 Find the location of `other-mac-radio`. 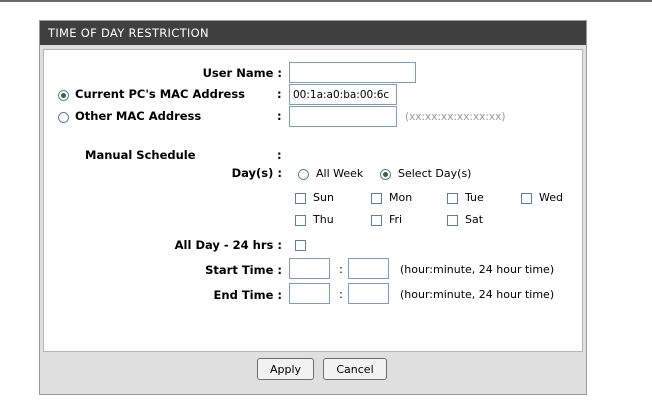

other-mac-radio is located at coordinates (63, 117).